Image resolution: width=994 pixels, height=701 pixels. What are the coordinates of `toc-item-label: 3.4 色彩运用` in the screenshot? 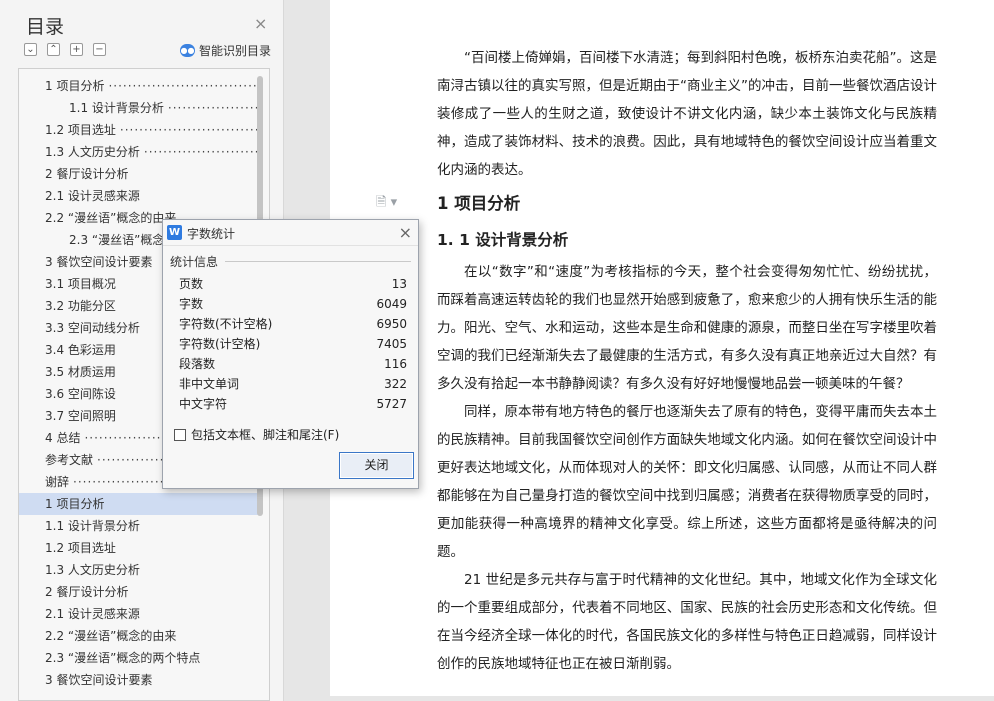 It's located at (80, 350).